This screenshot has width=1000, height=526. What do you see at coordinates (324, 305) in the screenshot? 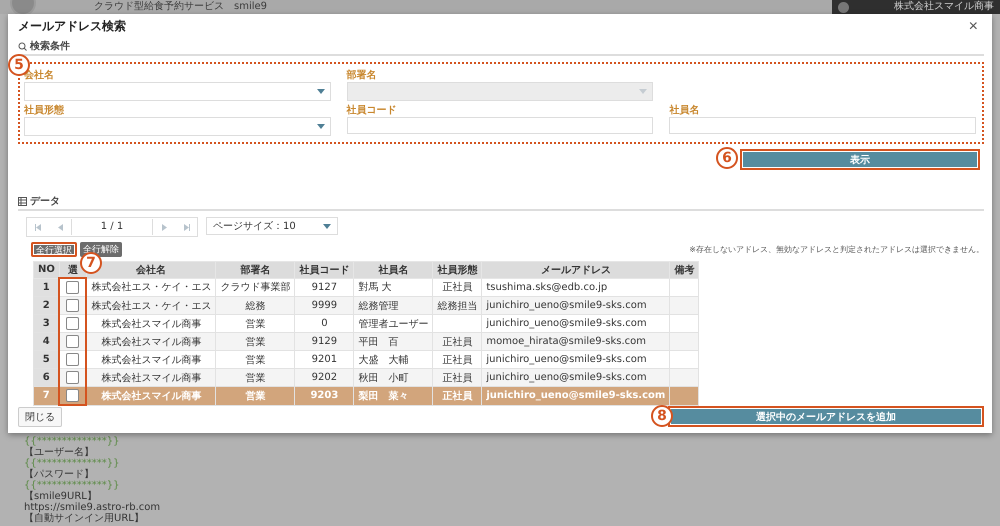
I see `table-cell: 9999` at bounding box center [324, 305].